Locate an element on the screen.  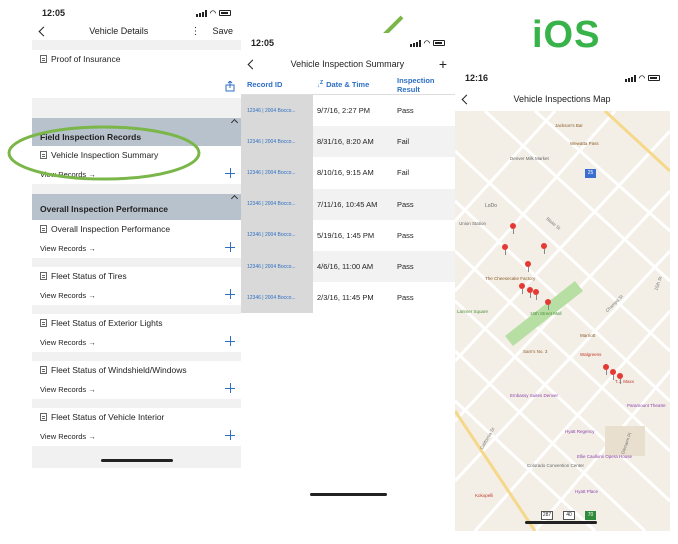
date-cell: 8/10/16, 9:15 AM is located at coordinates (345, 173).